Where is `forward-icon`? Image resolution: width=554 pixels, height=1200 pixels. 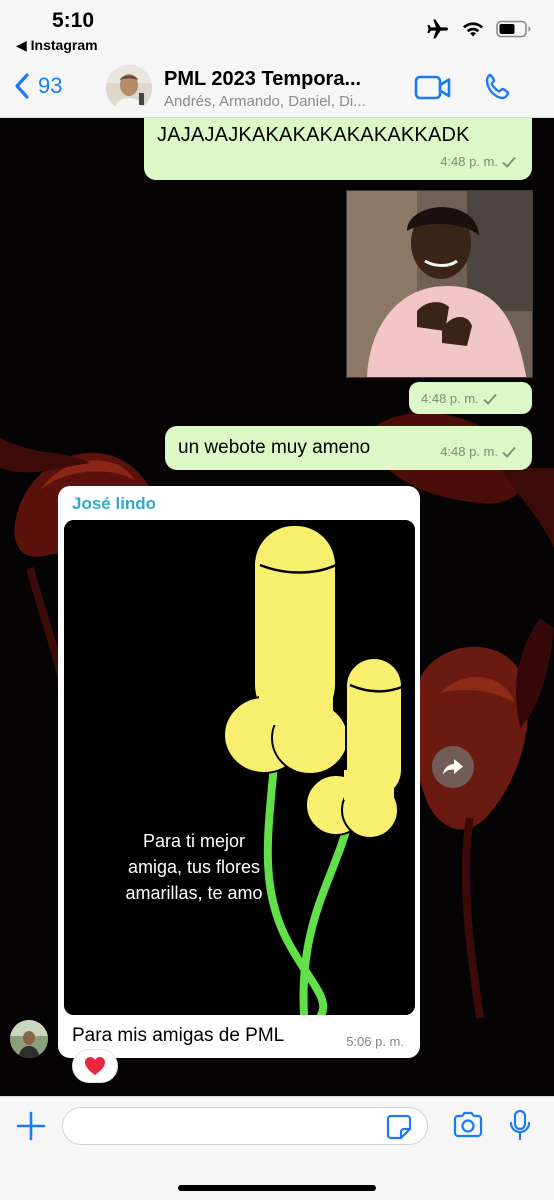 forward-icon is located at coordinates (453, 767).